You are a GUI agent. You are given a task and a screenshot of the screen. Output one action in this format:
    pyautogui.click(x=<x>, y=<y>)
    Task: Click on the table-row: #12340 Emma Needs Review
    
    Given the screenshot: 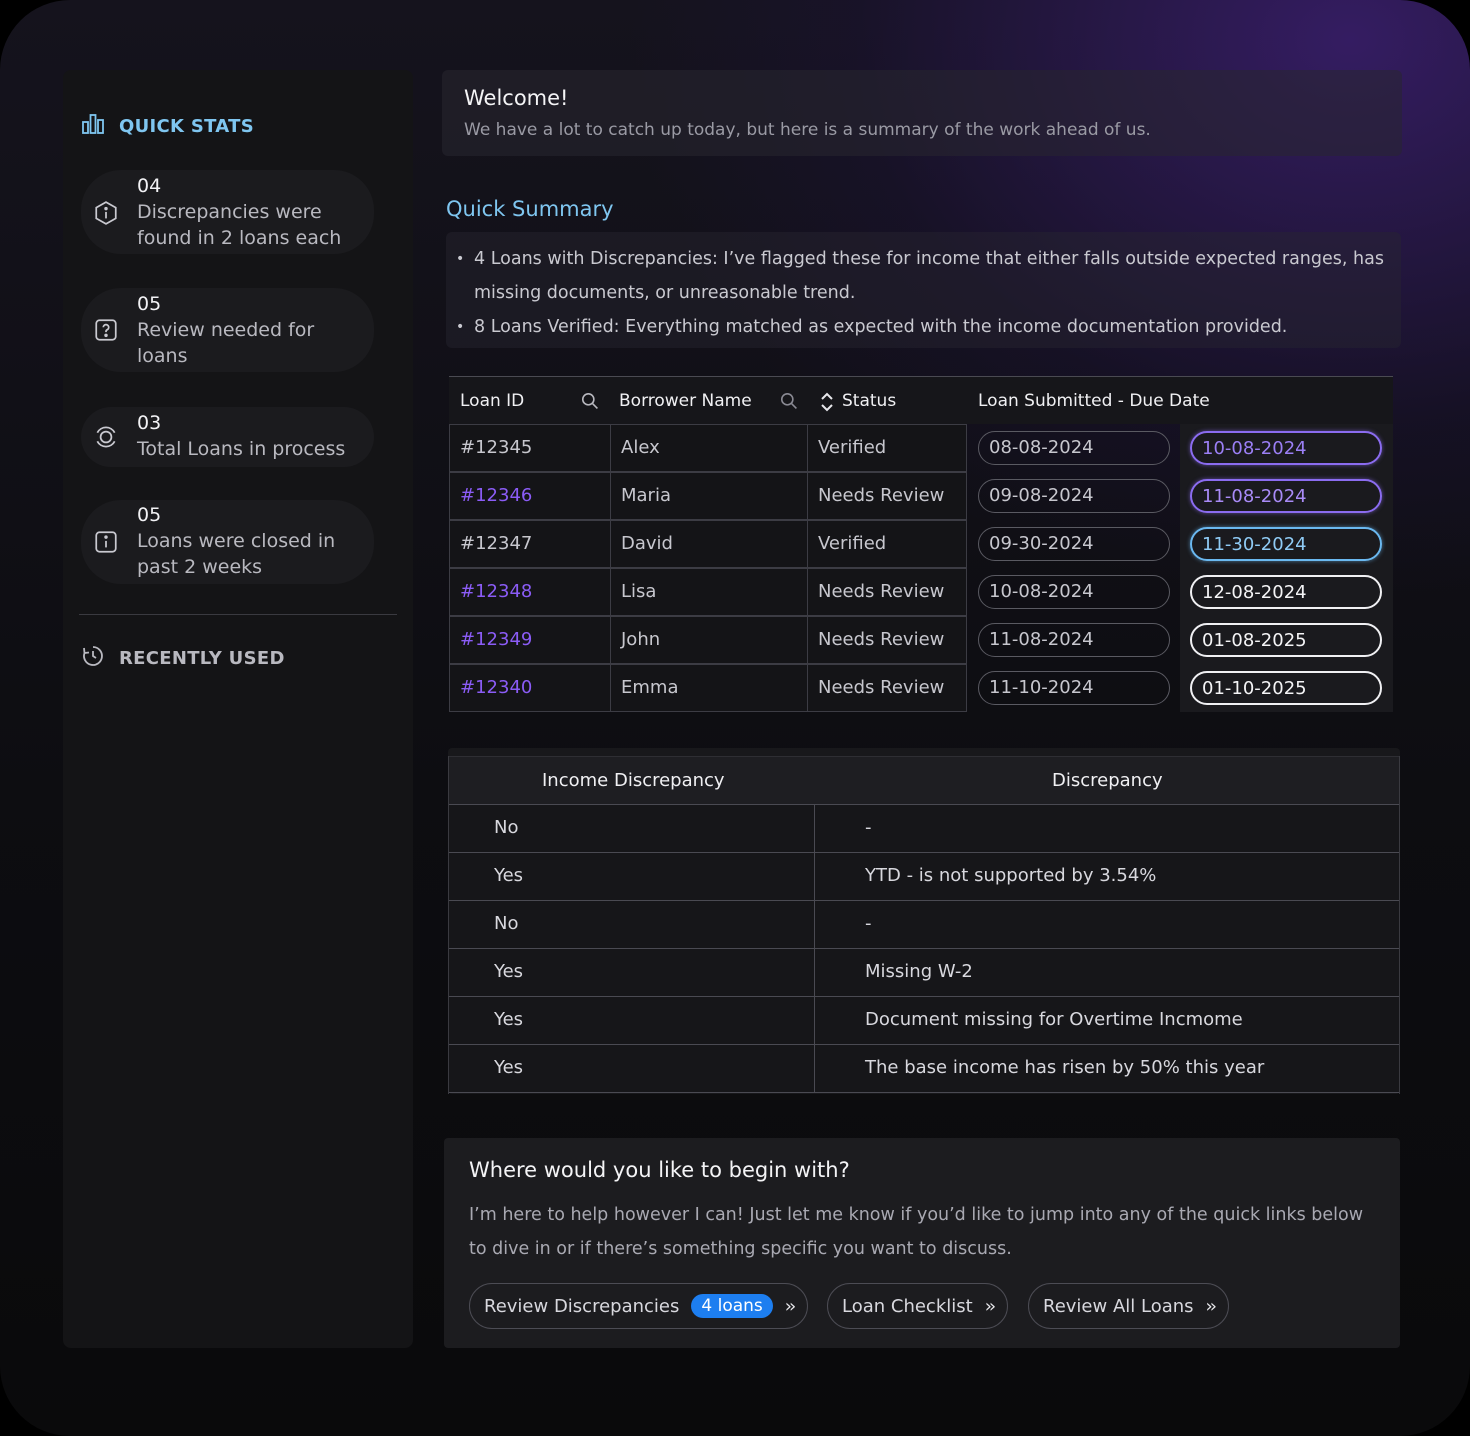 What is the action you would take?
    pyautogui.click(x=708, y=688)
    